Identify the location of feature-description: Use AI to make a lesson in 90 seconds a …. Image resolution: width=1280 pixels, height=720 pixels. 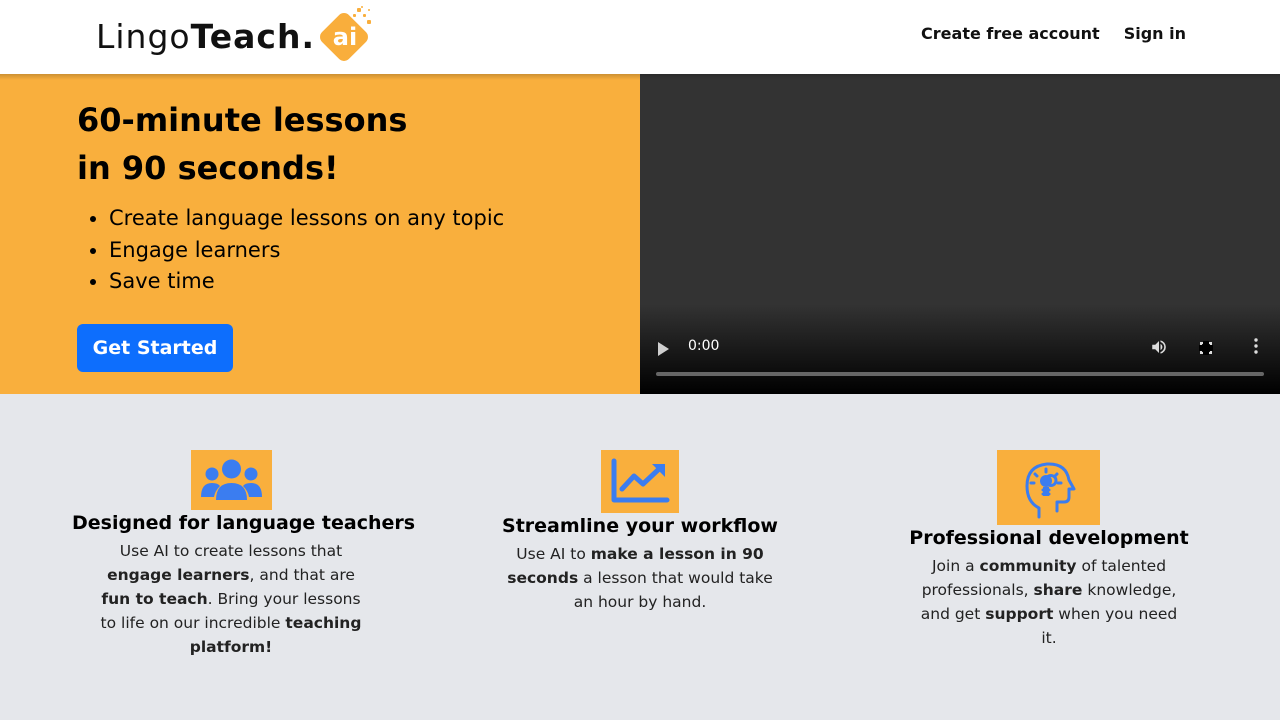
(640, 578).